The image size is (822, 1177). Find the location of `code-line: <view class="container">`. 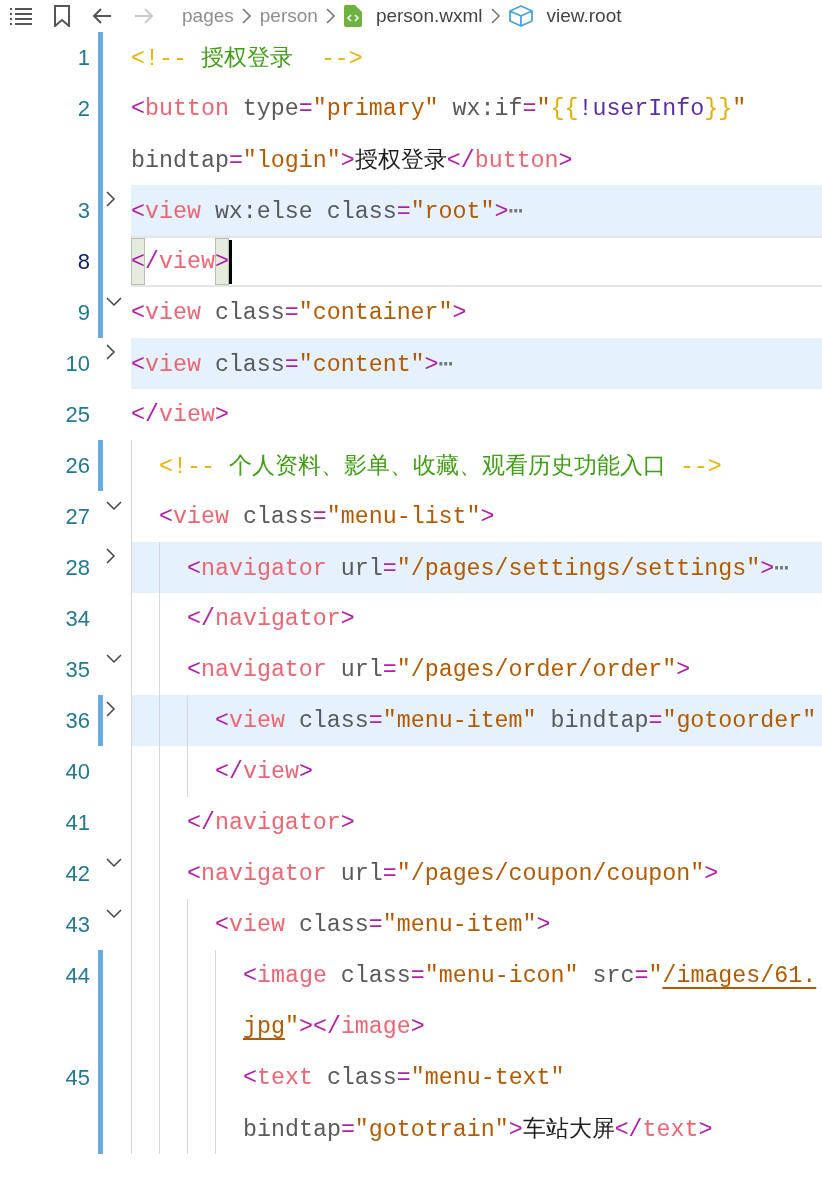

code-line: <view class="container"> is located at coordinates (299, 312).